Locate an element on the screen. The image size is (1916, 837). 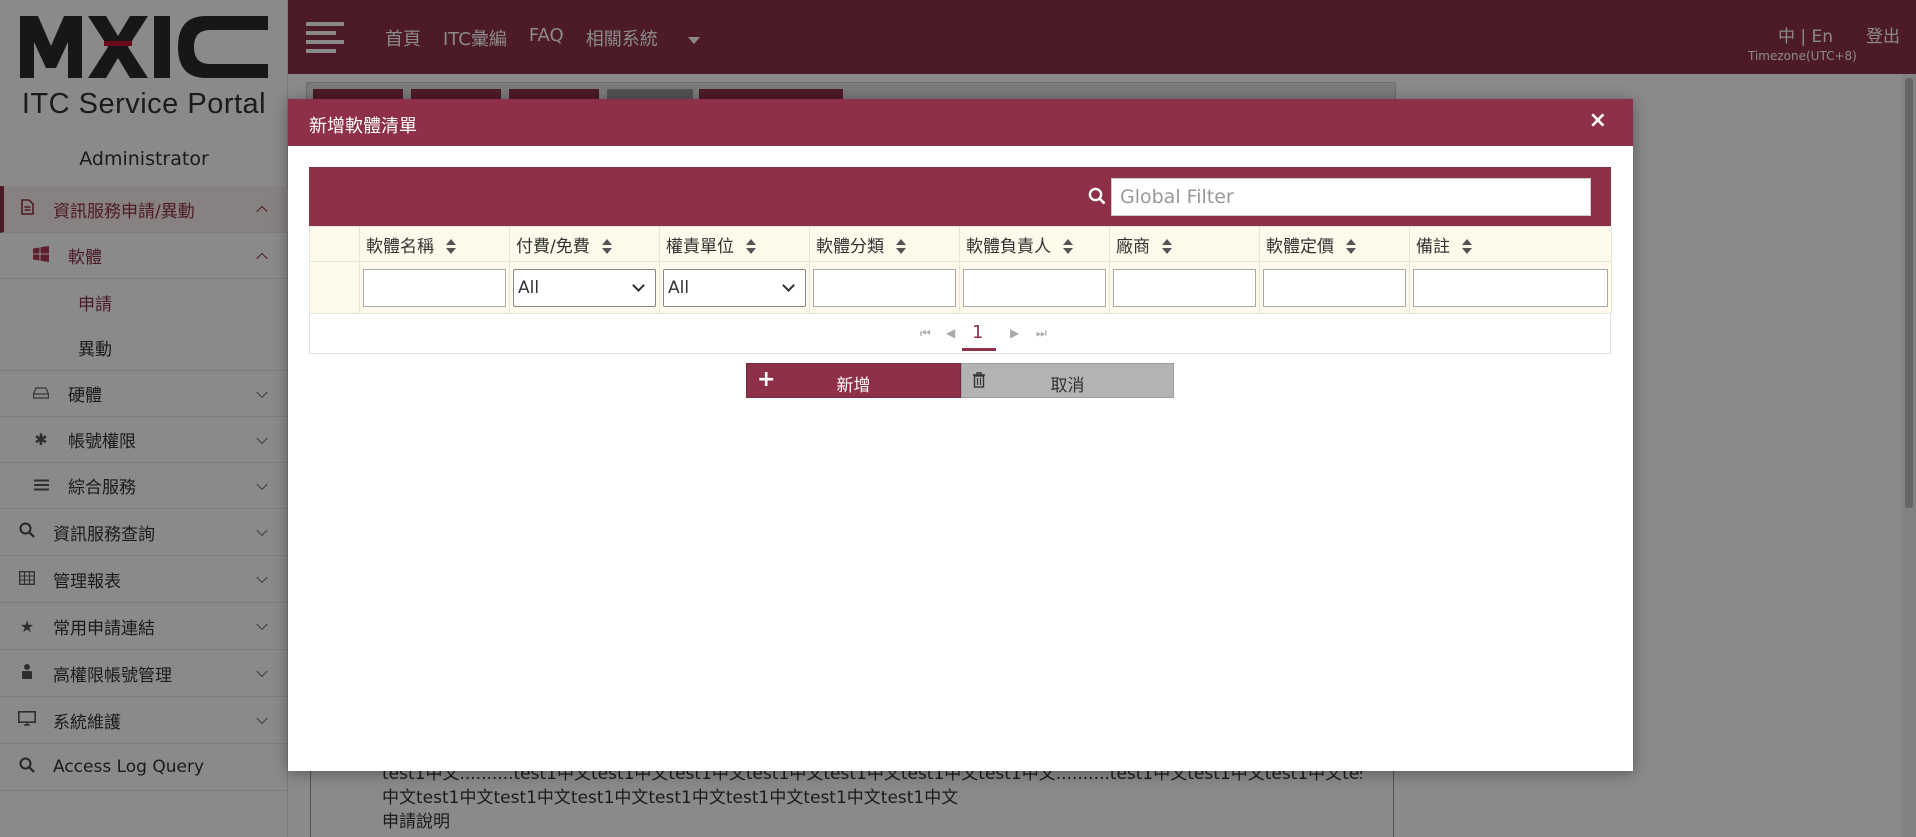
table-header-row: 軟體名稱 付費/免費 權責單位 軟體分類 軟體負責人 廠商 軟體定價 備註 is located at coordinates (960, 244).